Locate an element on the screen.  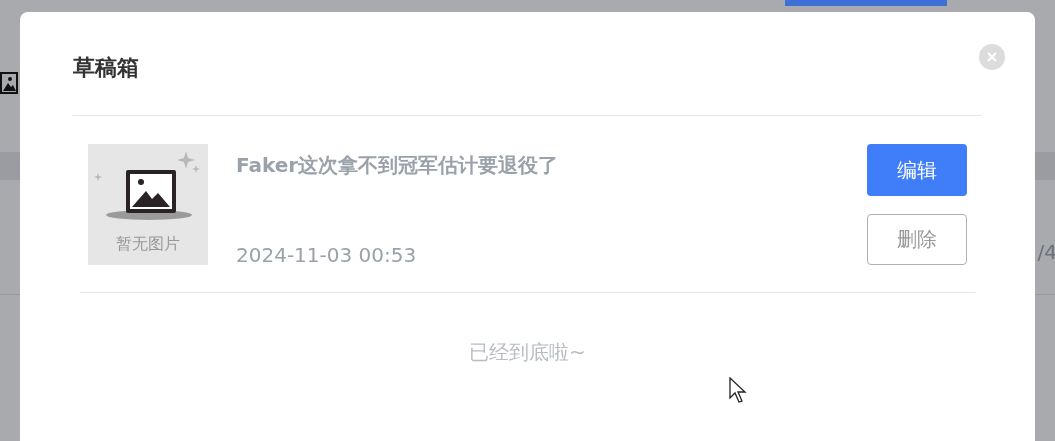
close-icon is located at coordinates (992, 57).